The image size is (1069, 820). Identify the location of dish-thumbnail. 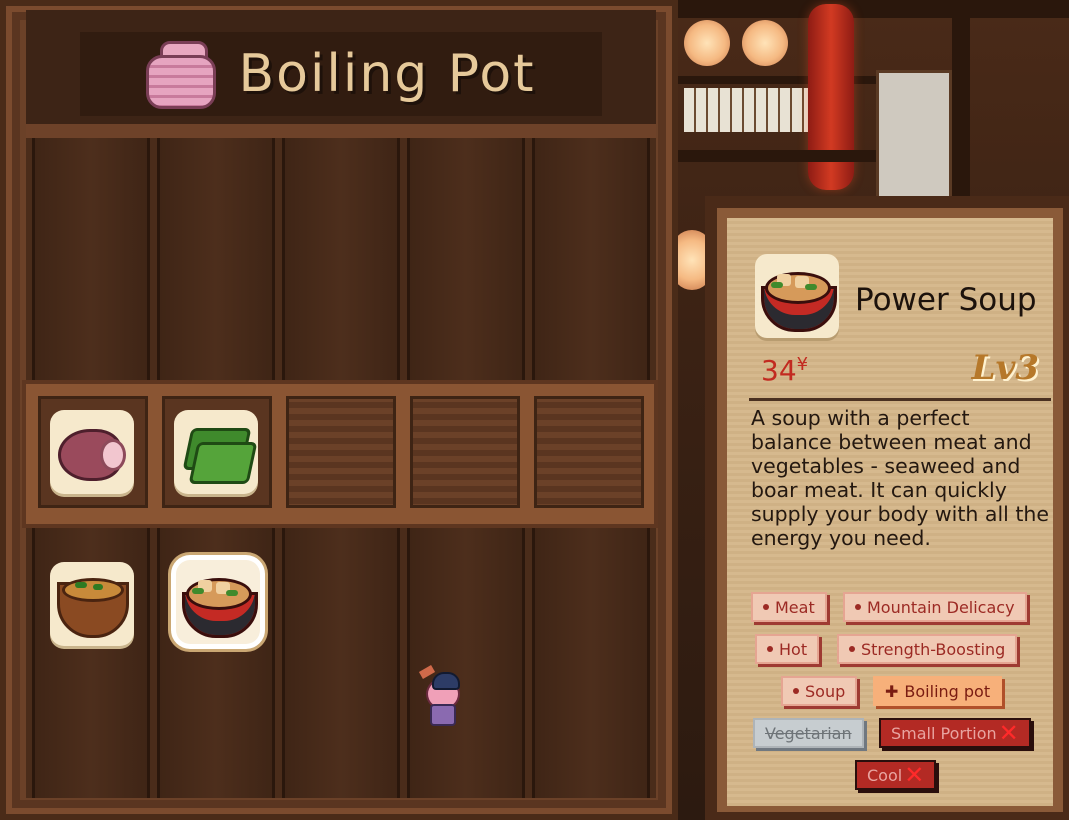
(797, 296).